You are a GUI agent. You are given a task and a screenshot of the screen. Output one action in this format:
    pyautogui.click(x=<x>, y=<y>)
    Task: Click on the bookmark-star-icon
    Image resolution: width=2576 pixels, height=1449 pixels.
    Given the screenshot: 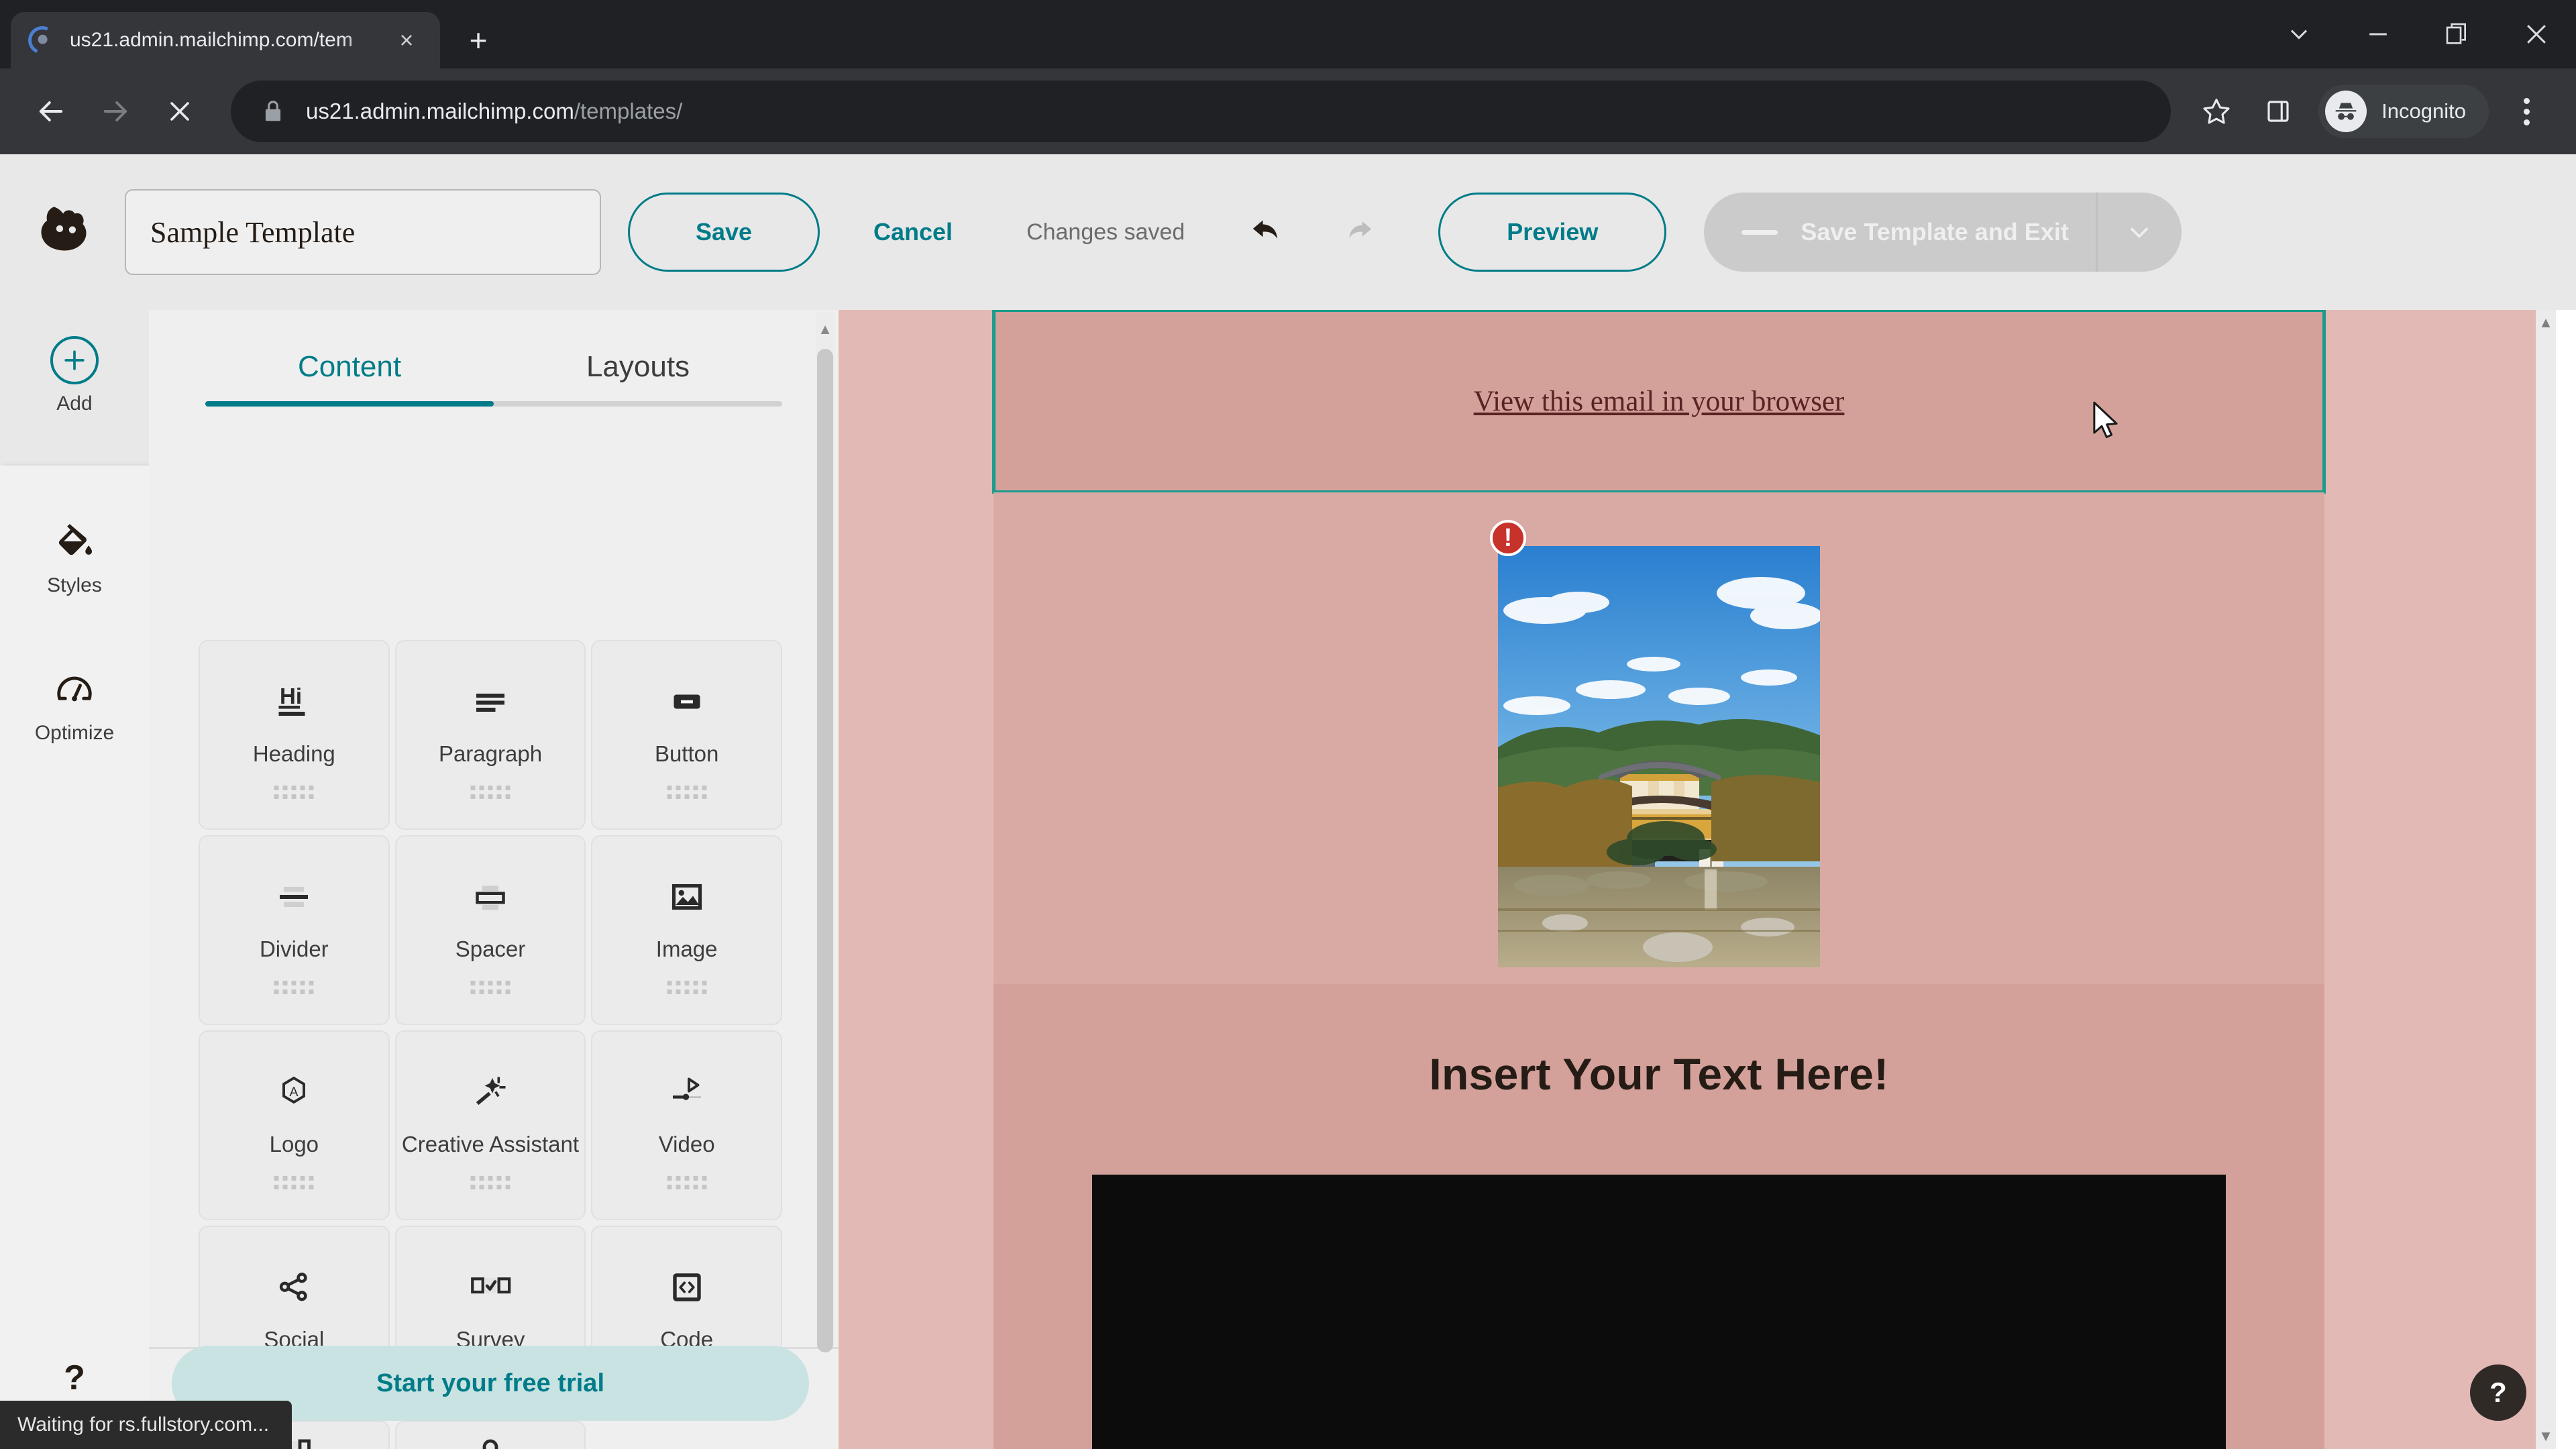 What is the action you would take?
    pyautogui.click(x=2216, y=111)
    